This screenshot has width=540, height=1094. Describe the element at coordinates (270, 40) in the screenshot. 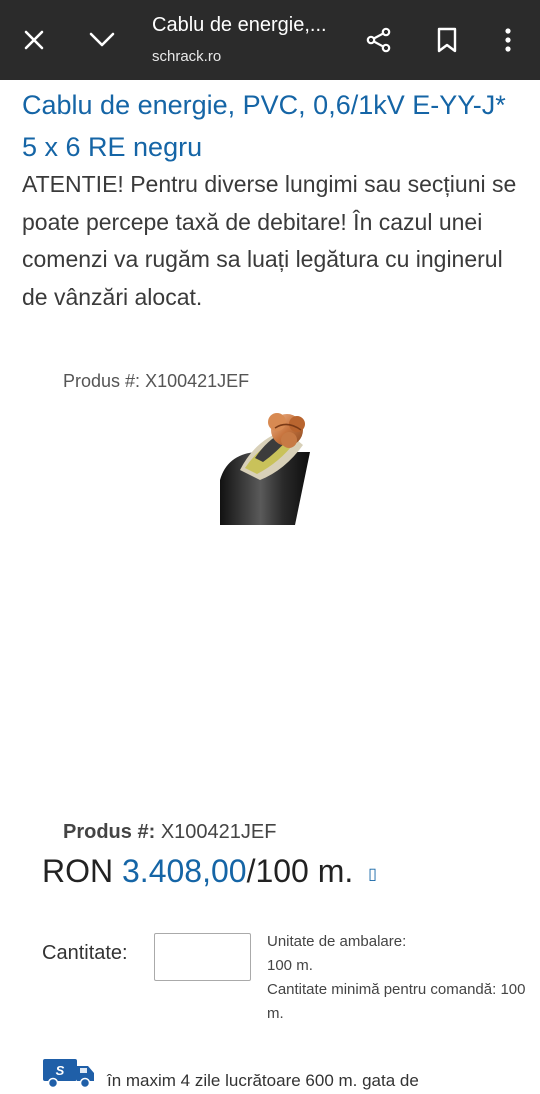

I see `browser-toolbar: Cablu de energie,... schrack.ro` at that location.